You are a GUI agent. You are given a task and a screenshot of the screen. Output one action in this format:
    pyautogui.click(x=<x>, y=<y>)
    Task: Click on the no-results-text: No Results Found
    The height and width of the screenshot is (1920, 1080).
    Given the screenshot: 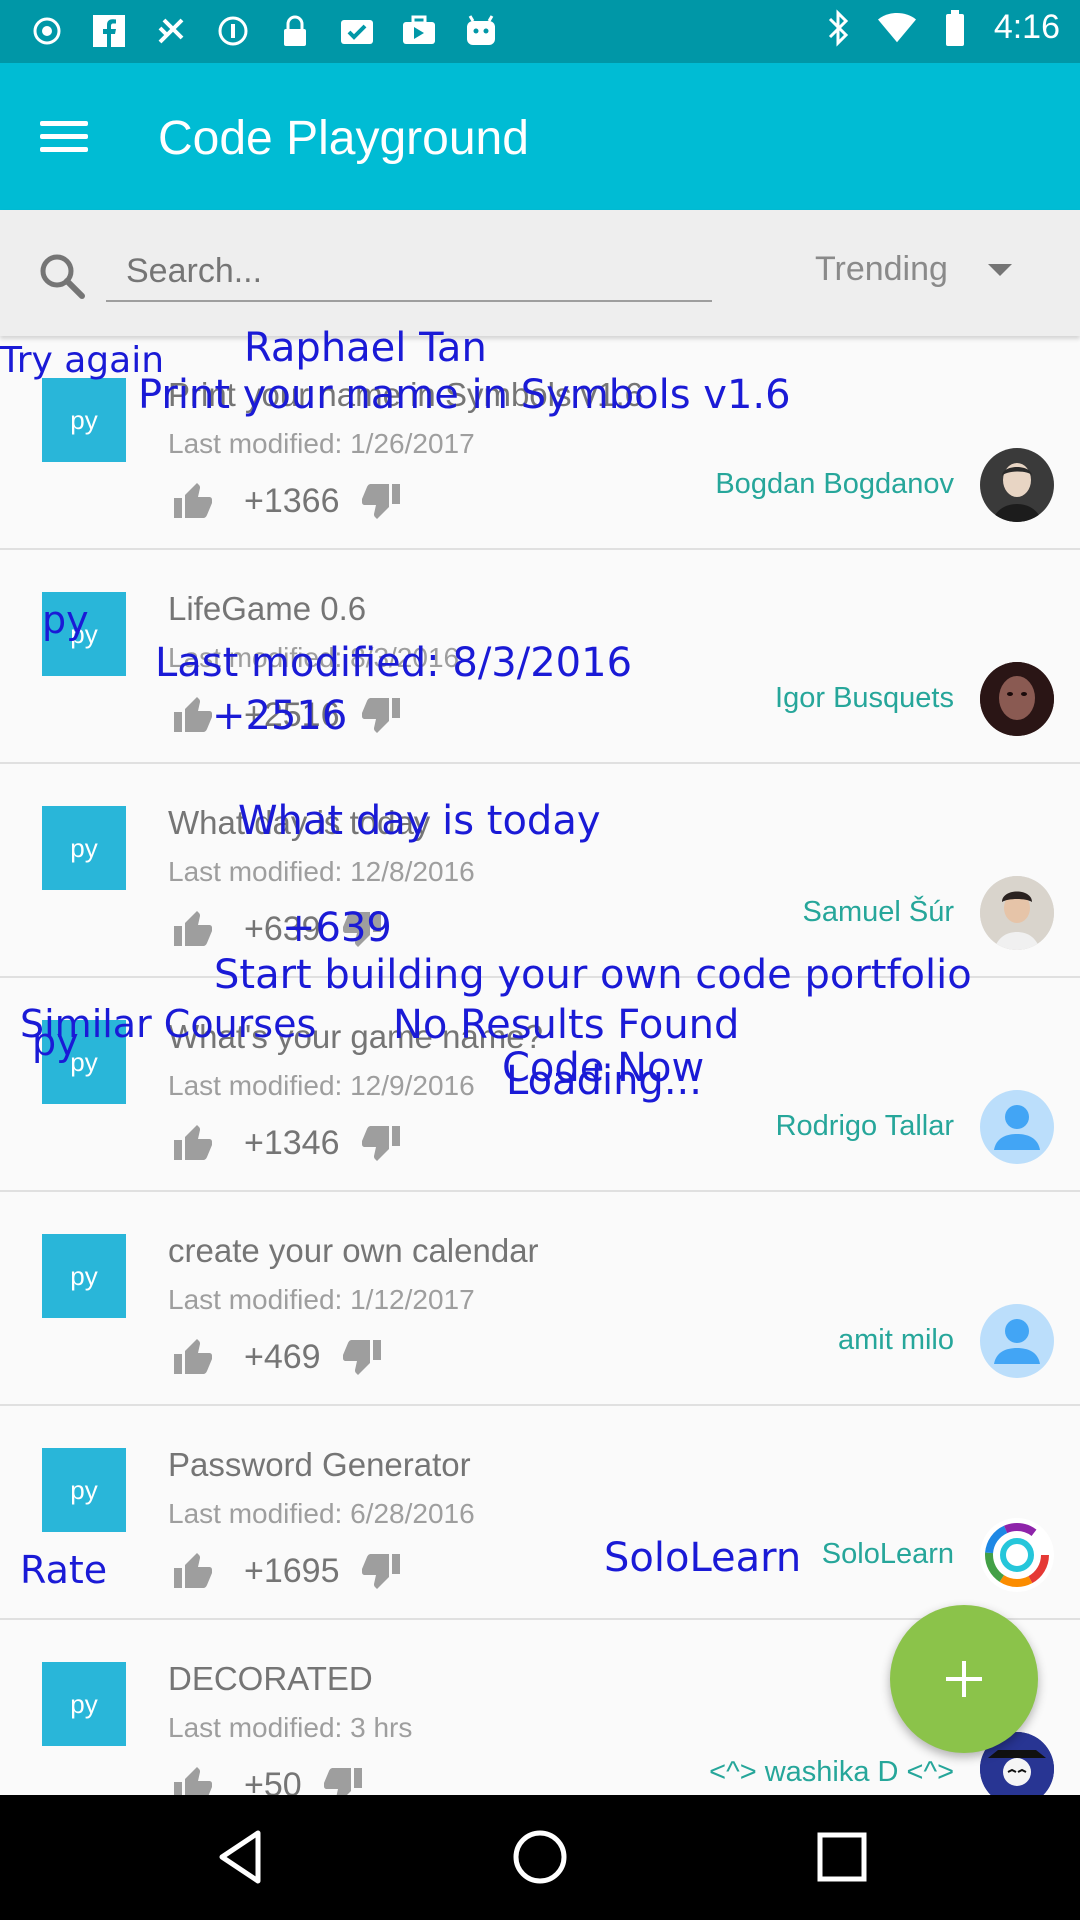 What is the action you would take?
    pyautogui.click(x=566, y=1025)
    